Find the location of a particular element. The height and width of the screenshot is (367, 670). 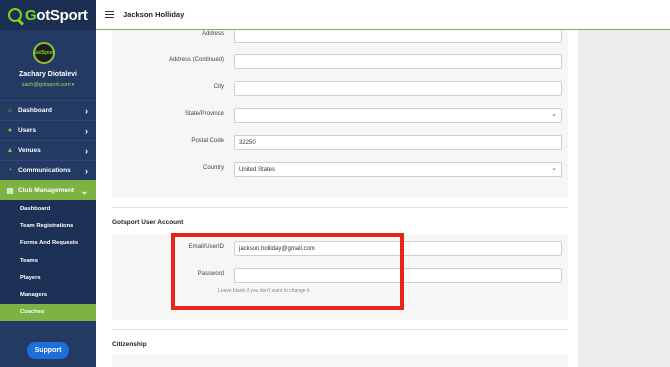

caret-down-icon: ▾ is located at coordinates (73, 85).